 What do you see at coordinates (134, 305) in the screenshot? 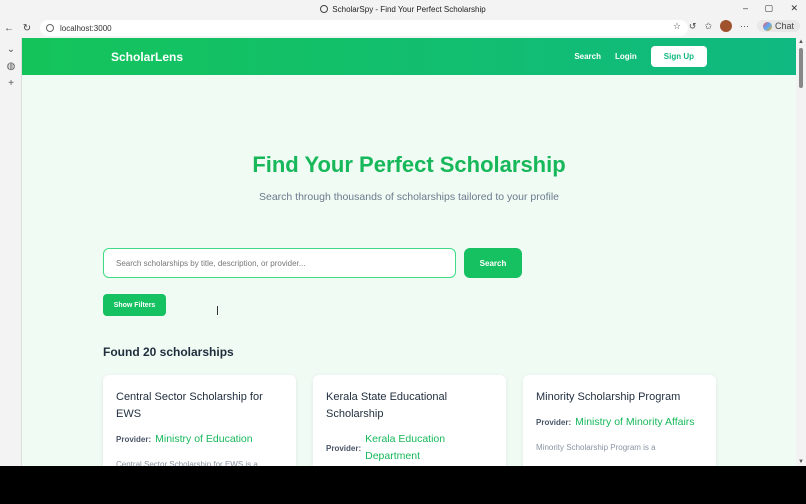
I see `show-filters-button: Show Filters` at bounding box center [134, 305].